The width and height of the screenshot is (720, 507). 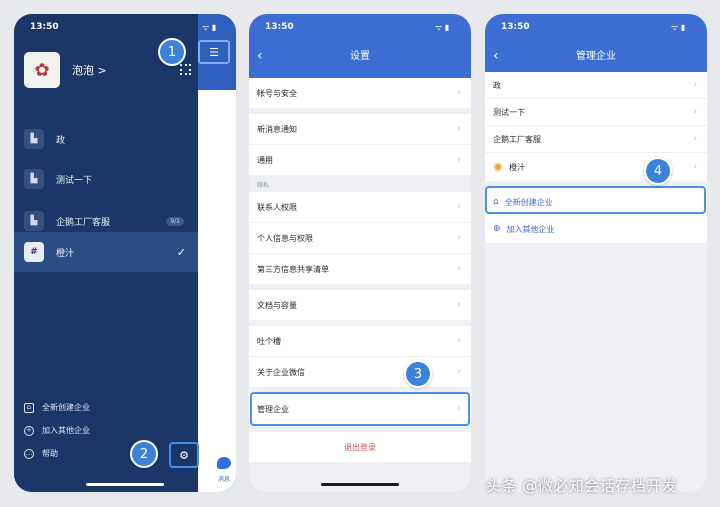 I want to click on flower-icon: ✿, so click(x=42, y=70).